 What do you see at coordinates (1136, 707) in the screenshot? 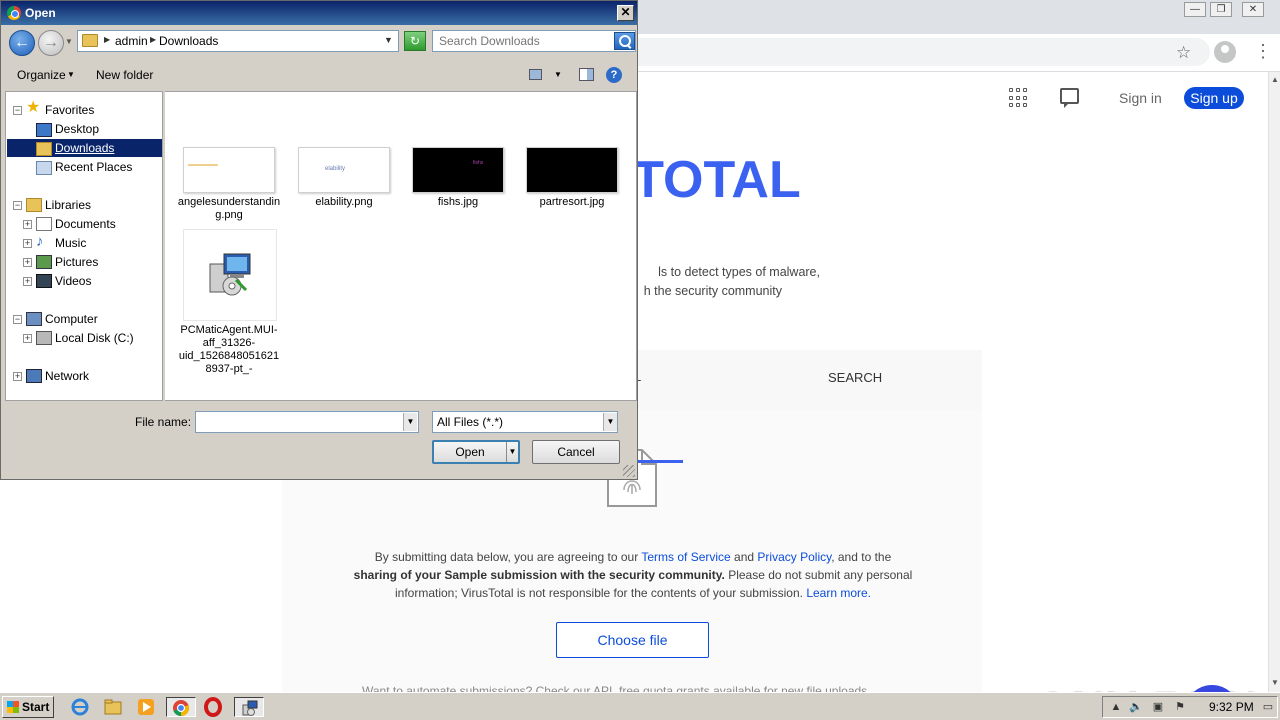
I see `volume-icon: 🔈` at bounding box center [1136, 707].